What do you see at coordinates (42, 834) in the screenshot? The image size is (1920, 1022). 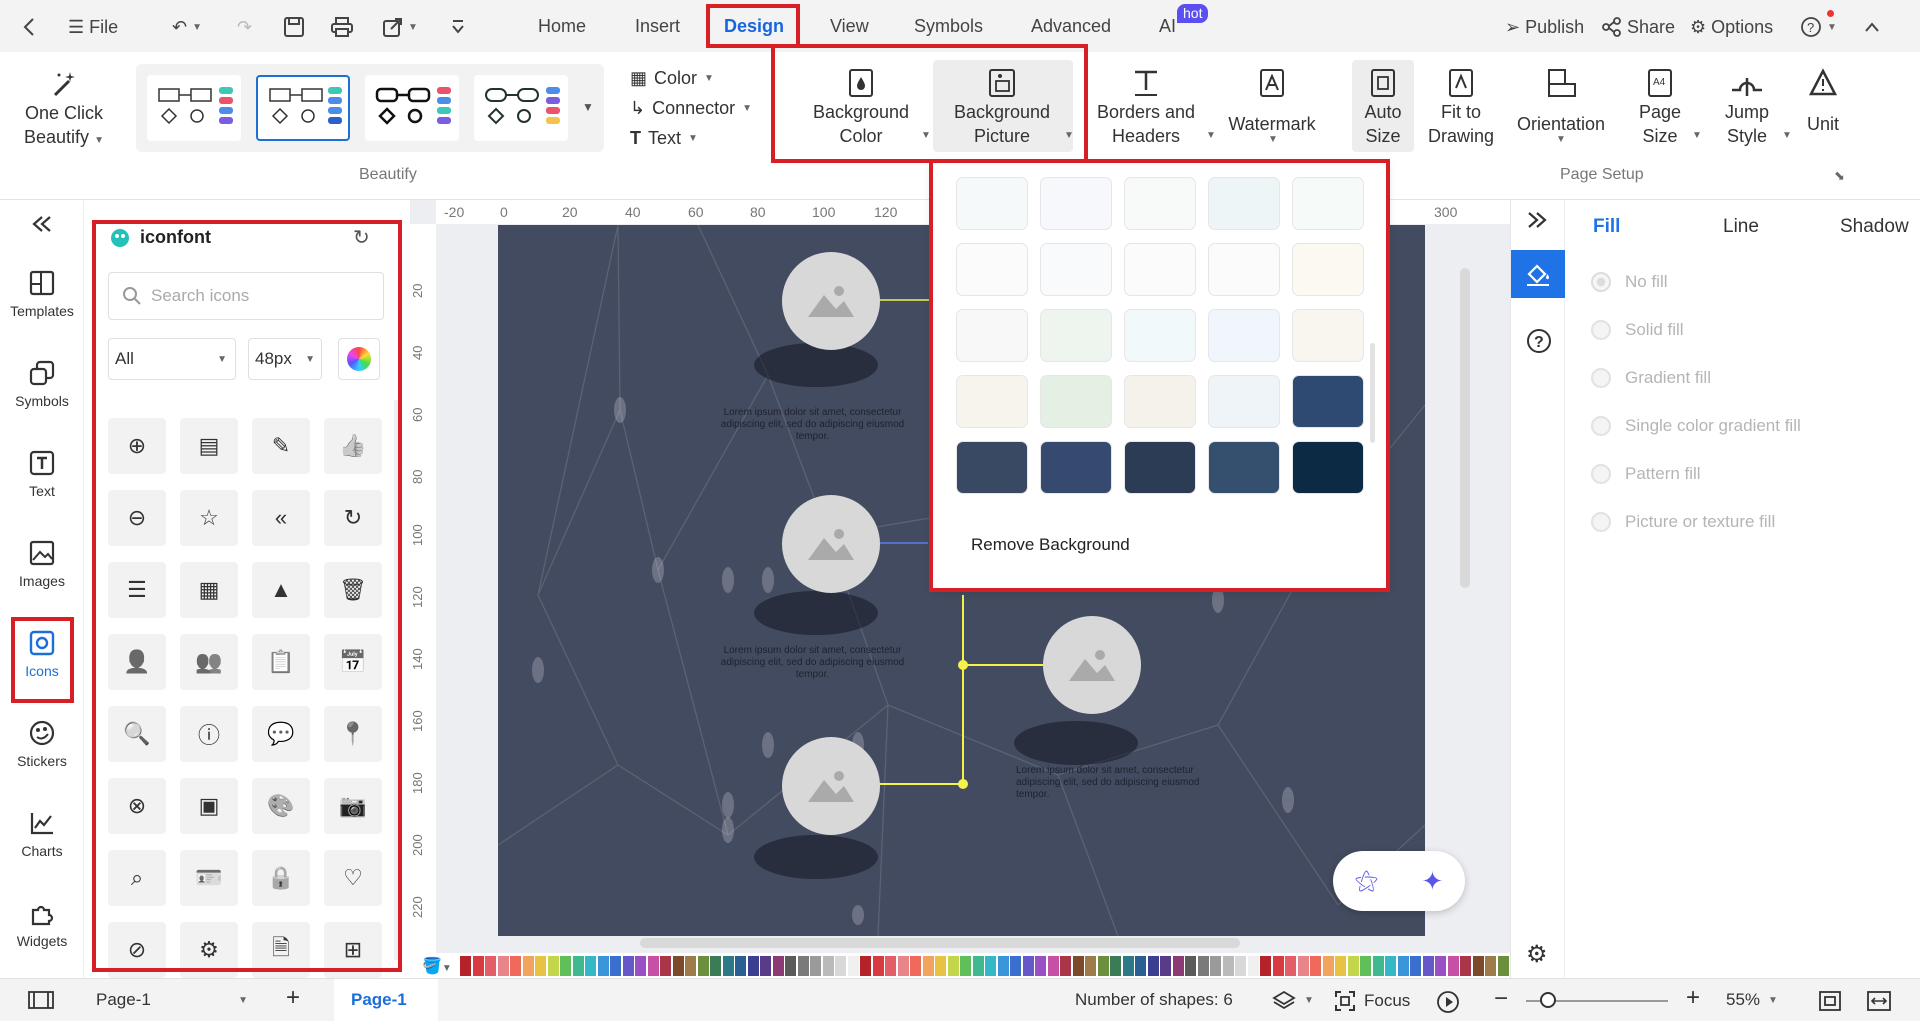 I see `nav-charts: Charts` at bounding box center [42, 834].